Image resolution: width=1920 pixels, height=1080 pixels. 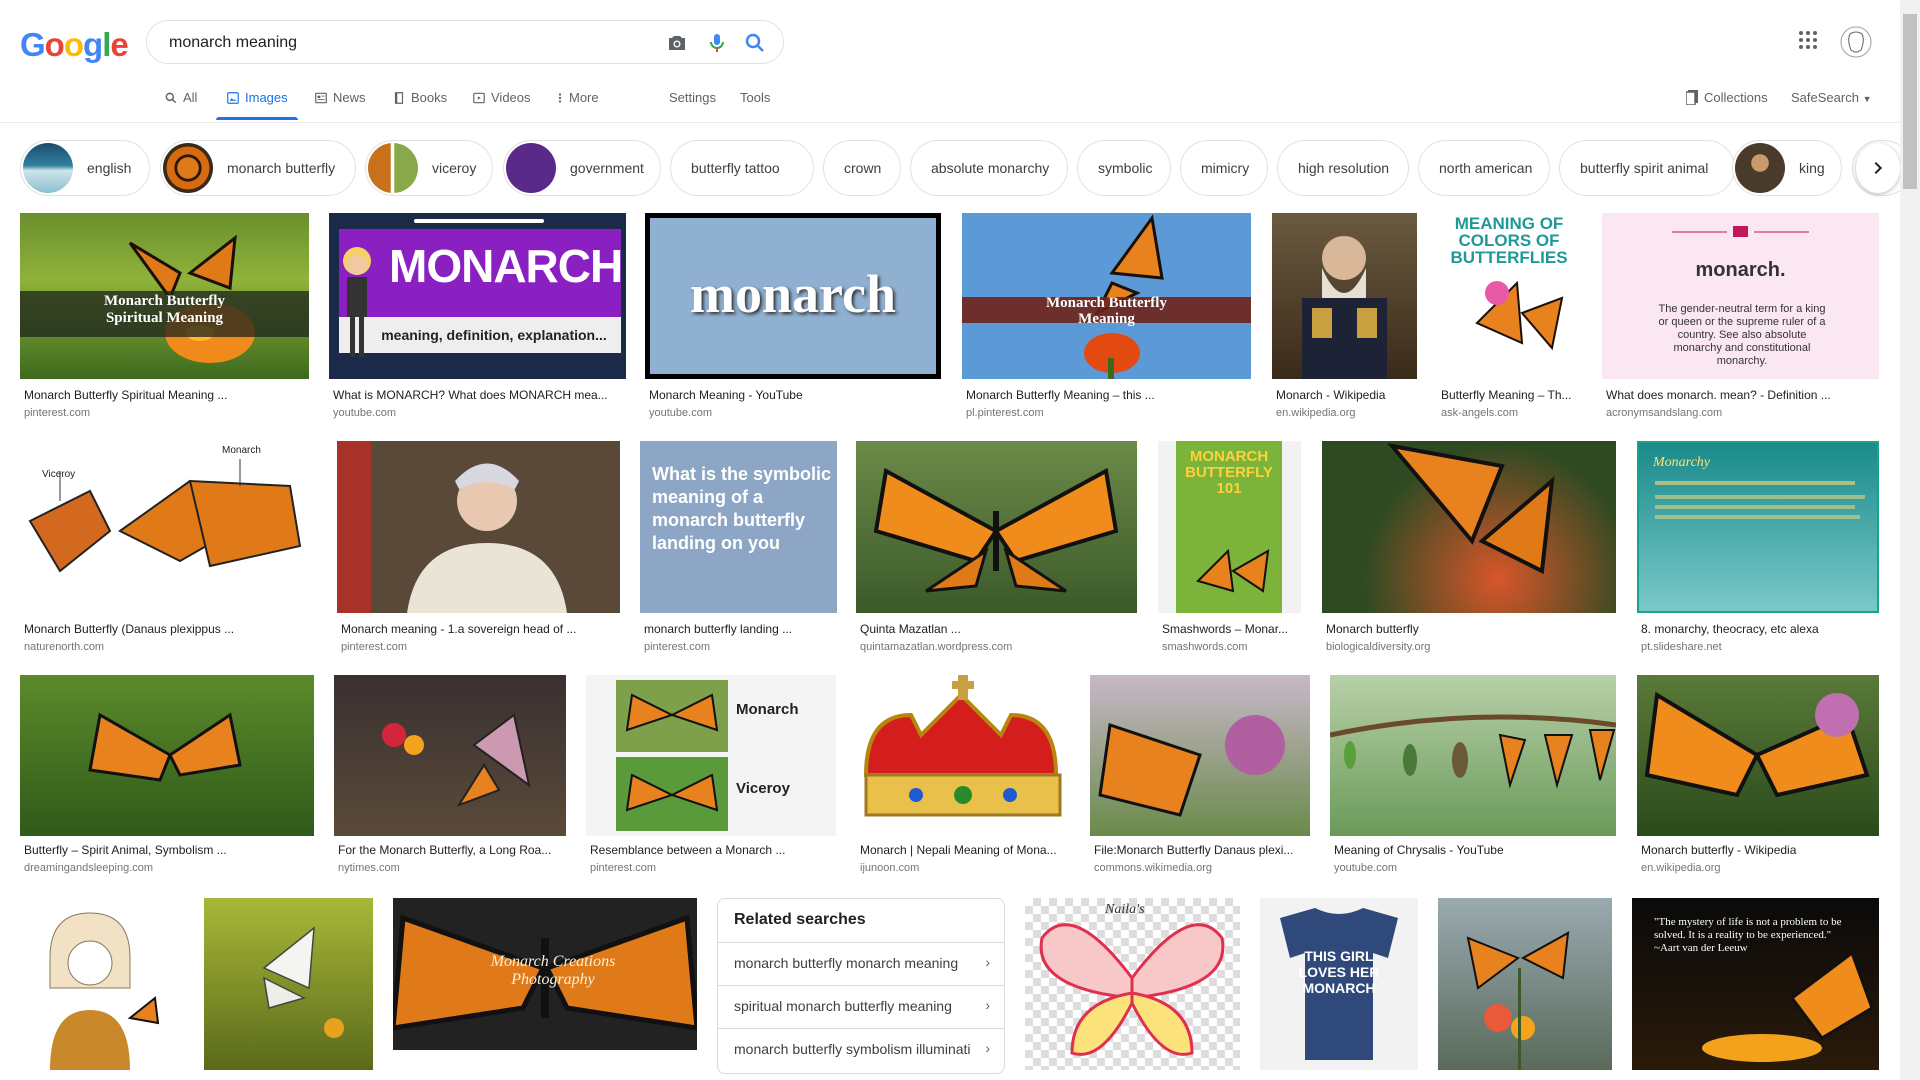 I want to click on video-icon, so click(x=479, y=98).